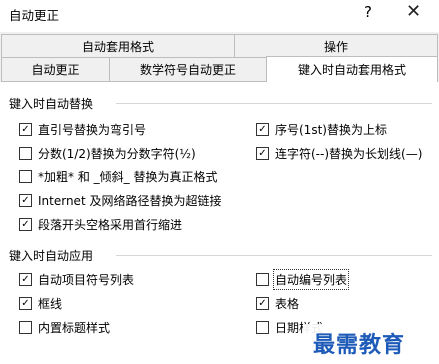 This screenshot has height=364, width=439. Describe the element at coordinates (352, 69) in the screenshot. I see `tab-autoformat-as-you-type: 键入时自动套用格式` at that location.